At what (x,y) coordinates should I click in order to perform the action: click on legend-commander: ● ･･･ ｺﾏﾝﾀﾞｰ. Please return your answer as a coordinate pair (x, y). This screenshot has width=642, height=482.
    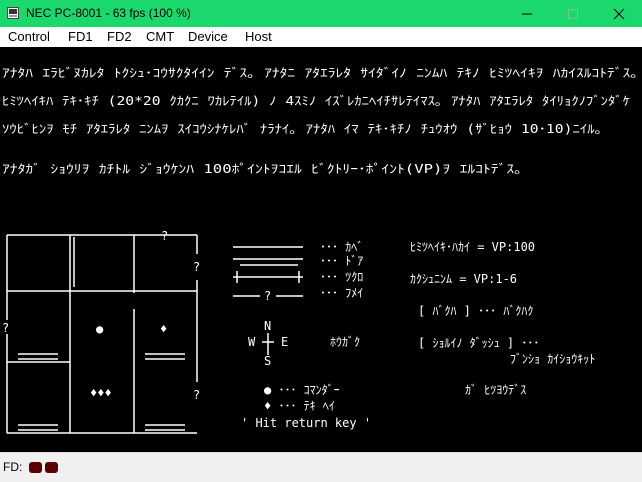
    Looking at the image, I should click on (302, 390).